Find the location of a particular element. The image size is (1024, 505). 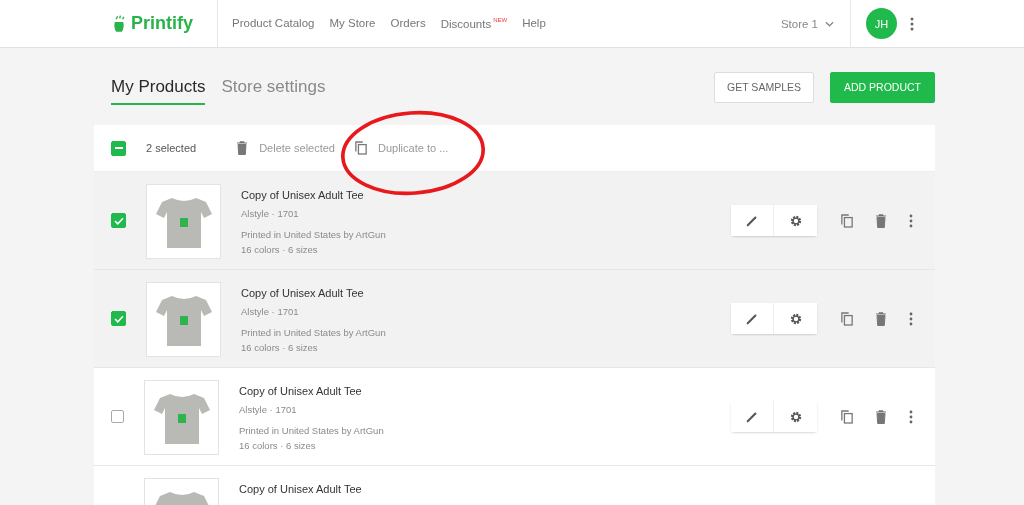

nav-link: Discounts $^{NEW}$ is located at coordinates (474, 23).